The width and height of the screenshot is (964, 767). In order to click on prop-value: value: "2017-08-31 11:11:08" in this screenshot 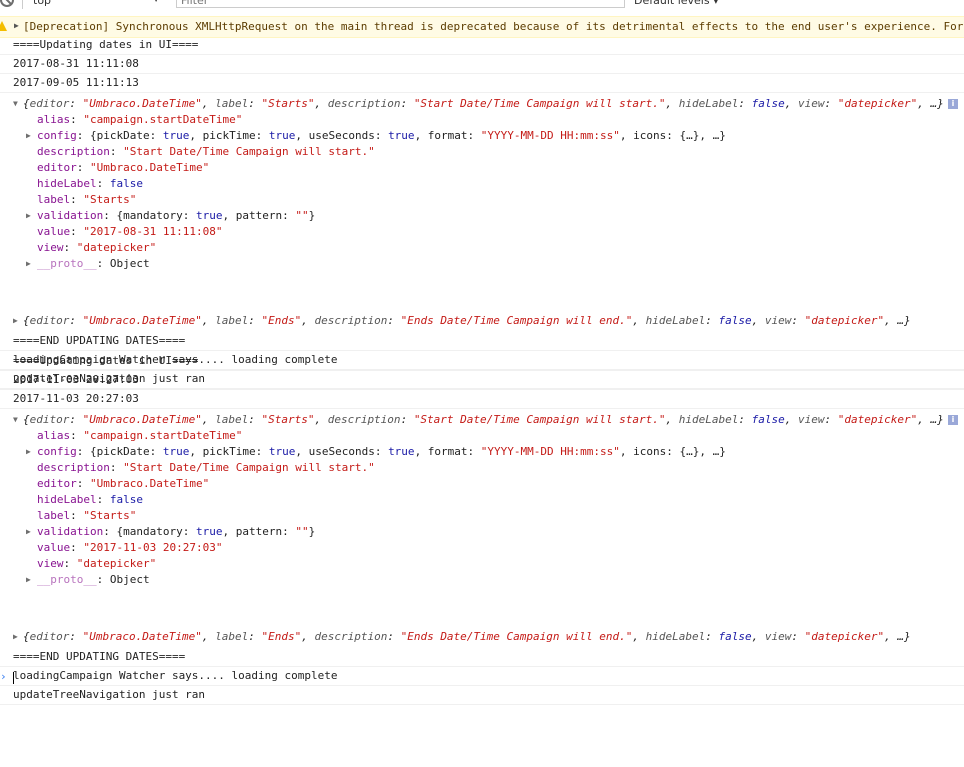, I will do `click(130, 231)`.